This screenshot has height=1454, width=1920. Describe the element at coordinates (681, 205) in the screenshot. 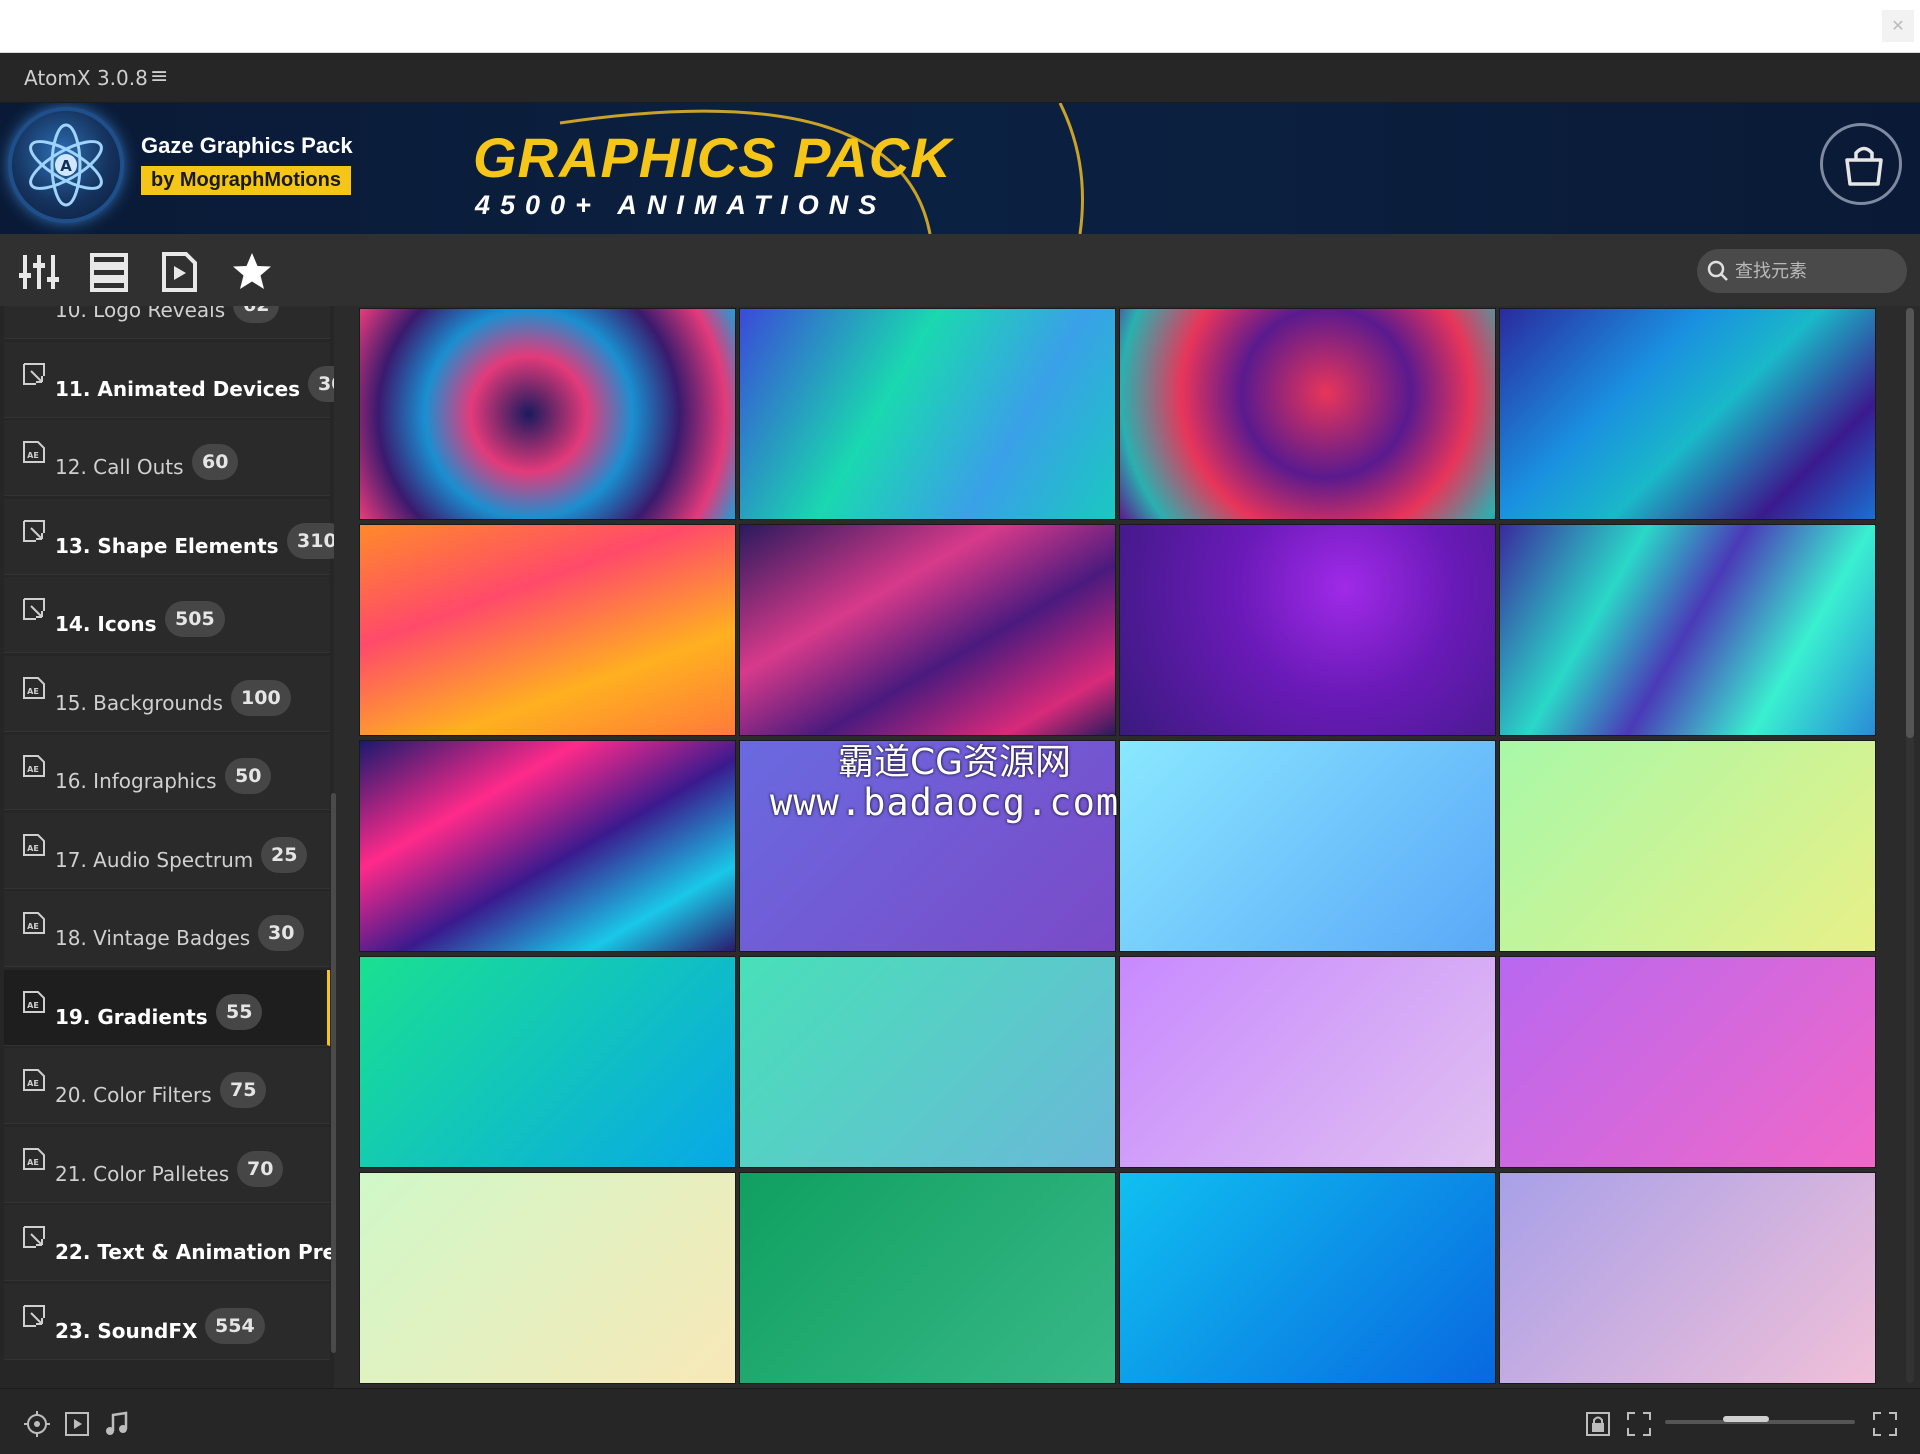

I see `banner-tagline: 4500+ ANIMATIONS` at that location.